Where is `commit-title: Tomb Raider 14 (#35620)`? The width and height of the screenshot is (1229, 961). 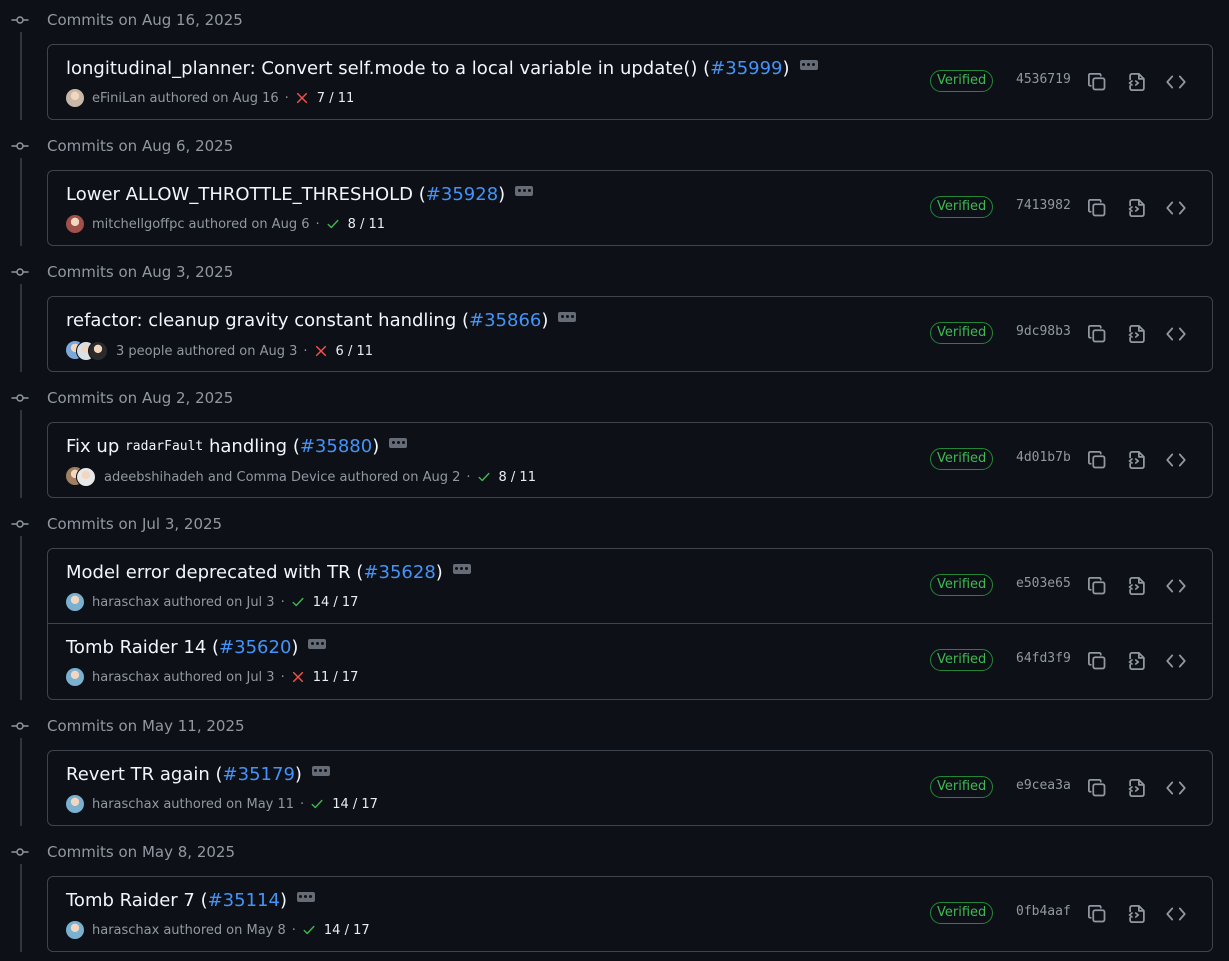 commit-title: Tomb Raider 14 (#35620) is located at coordinates (196, 647).